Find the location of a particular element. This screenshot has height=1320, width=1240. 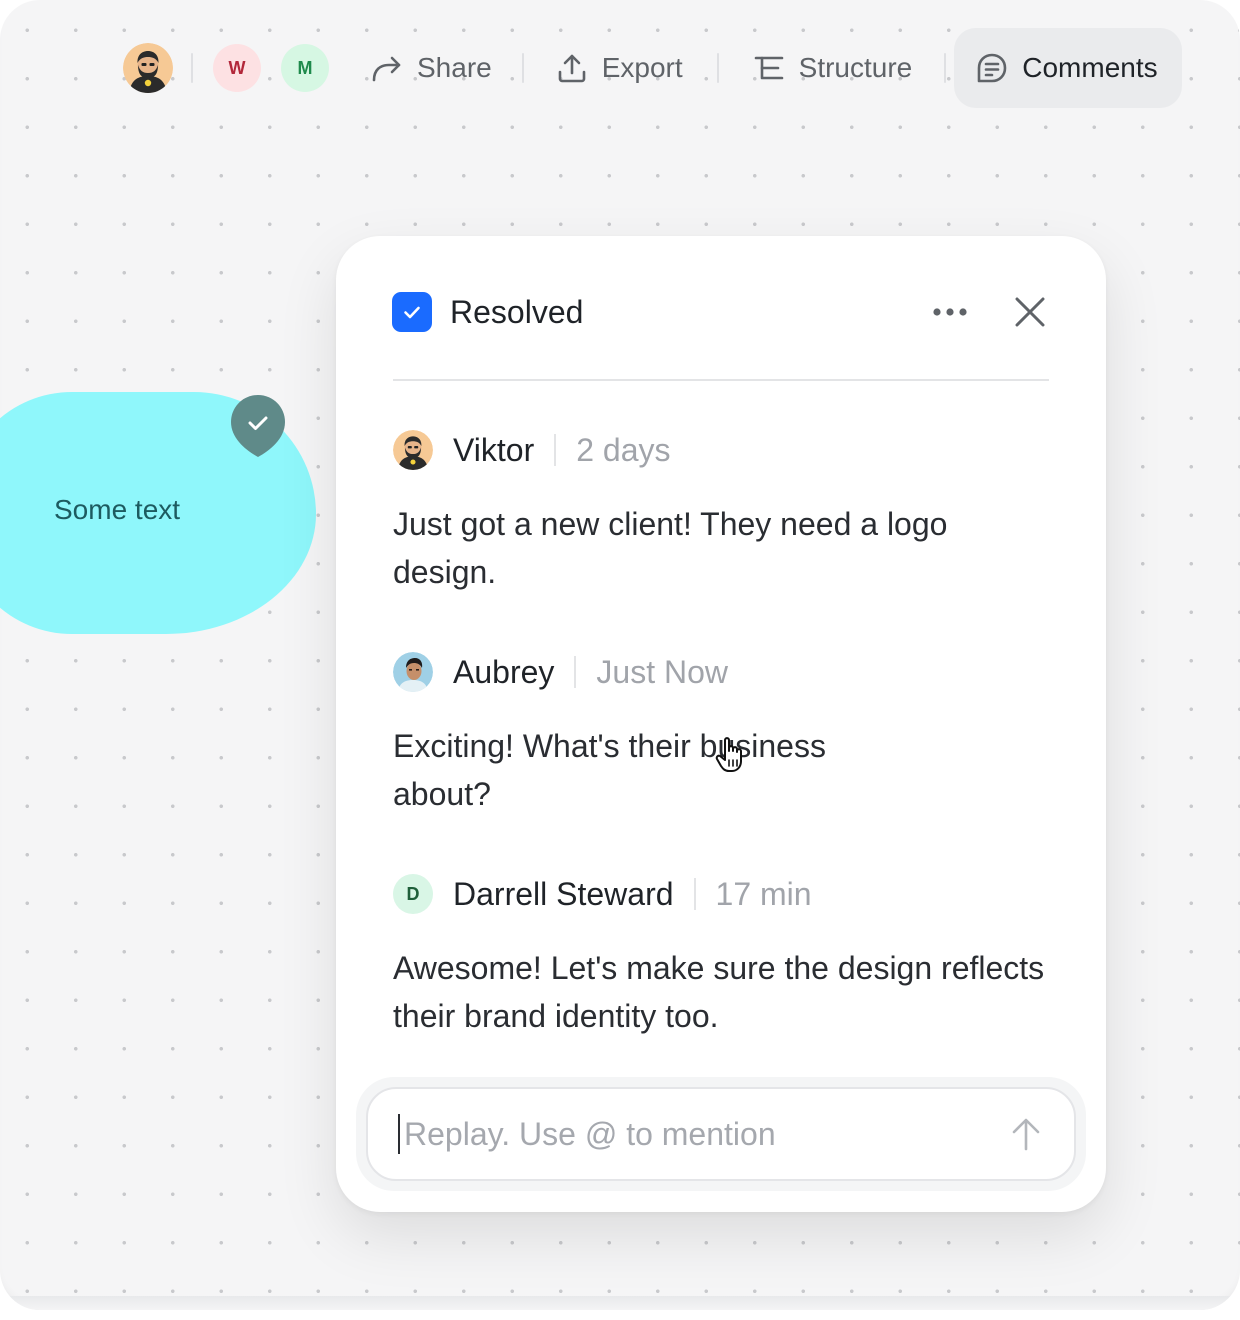

comments-button: Comments is located at coordinates (1068, 68).